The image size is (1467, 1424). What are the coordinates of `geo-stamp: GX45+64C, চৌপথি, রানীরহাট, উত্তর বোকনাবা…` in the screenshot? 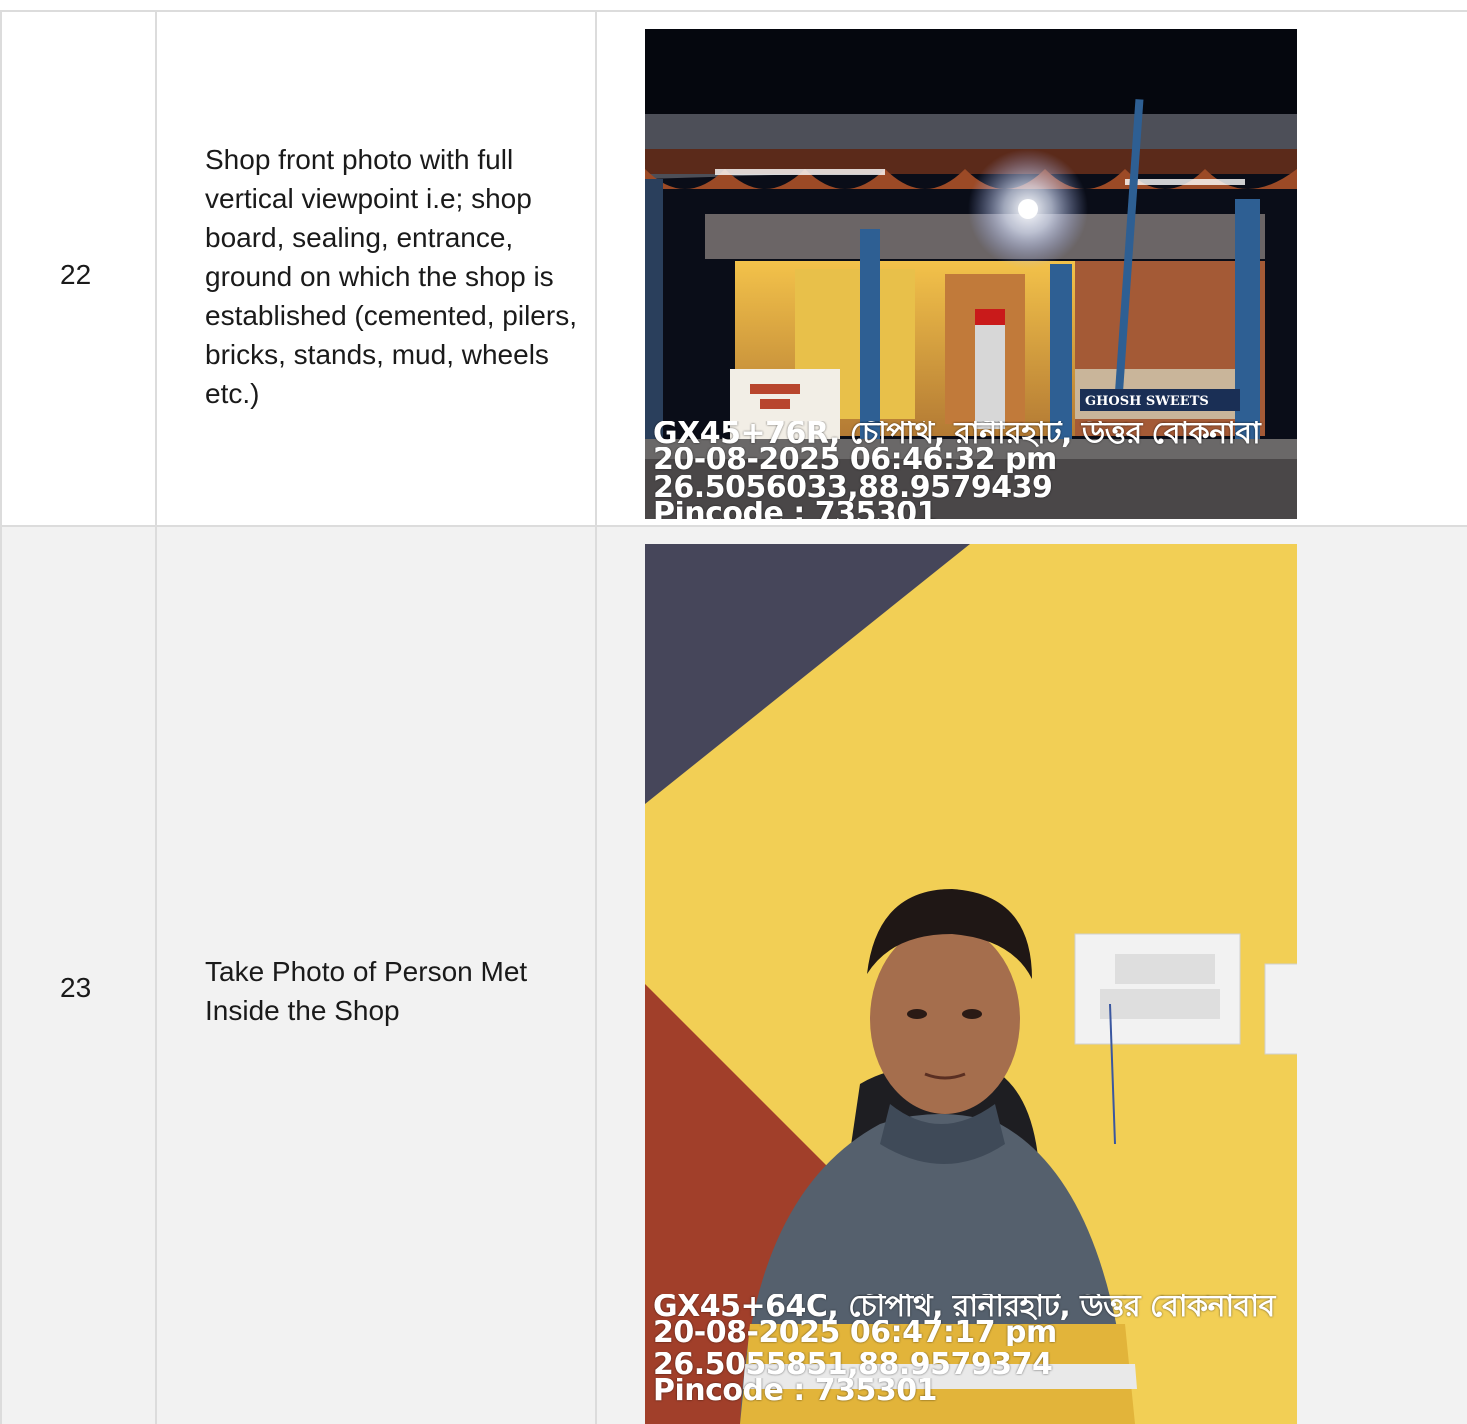 It's located at (975, 1349).